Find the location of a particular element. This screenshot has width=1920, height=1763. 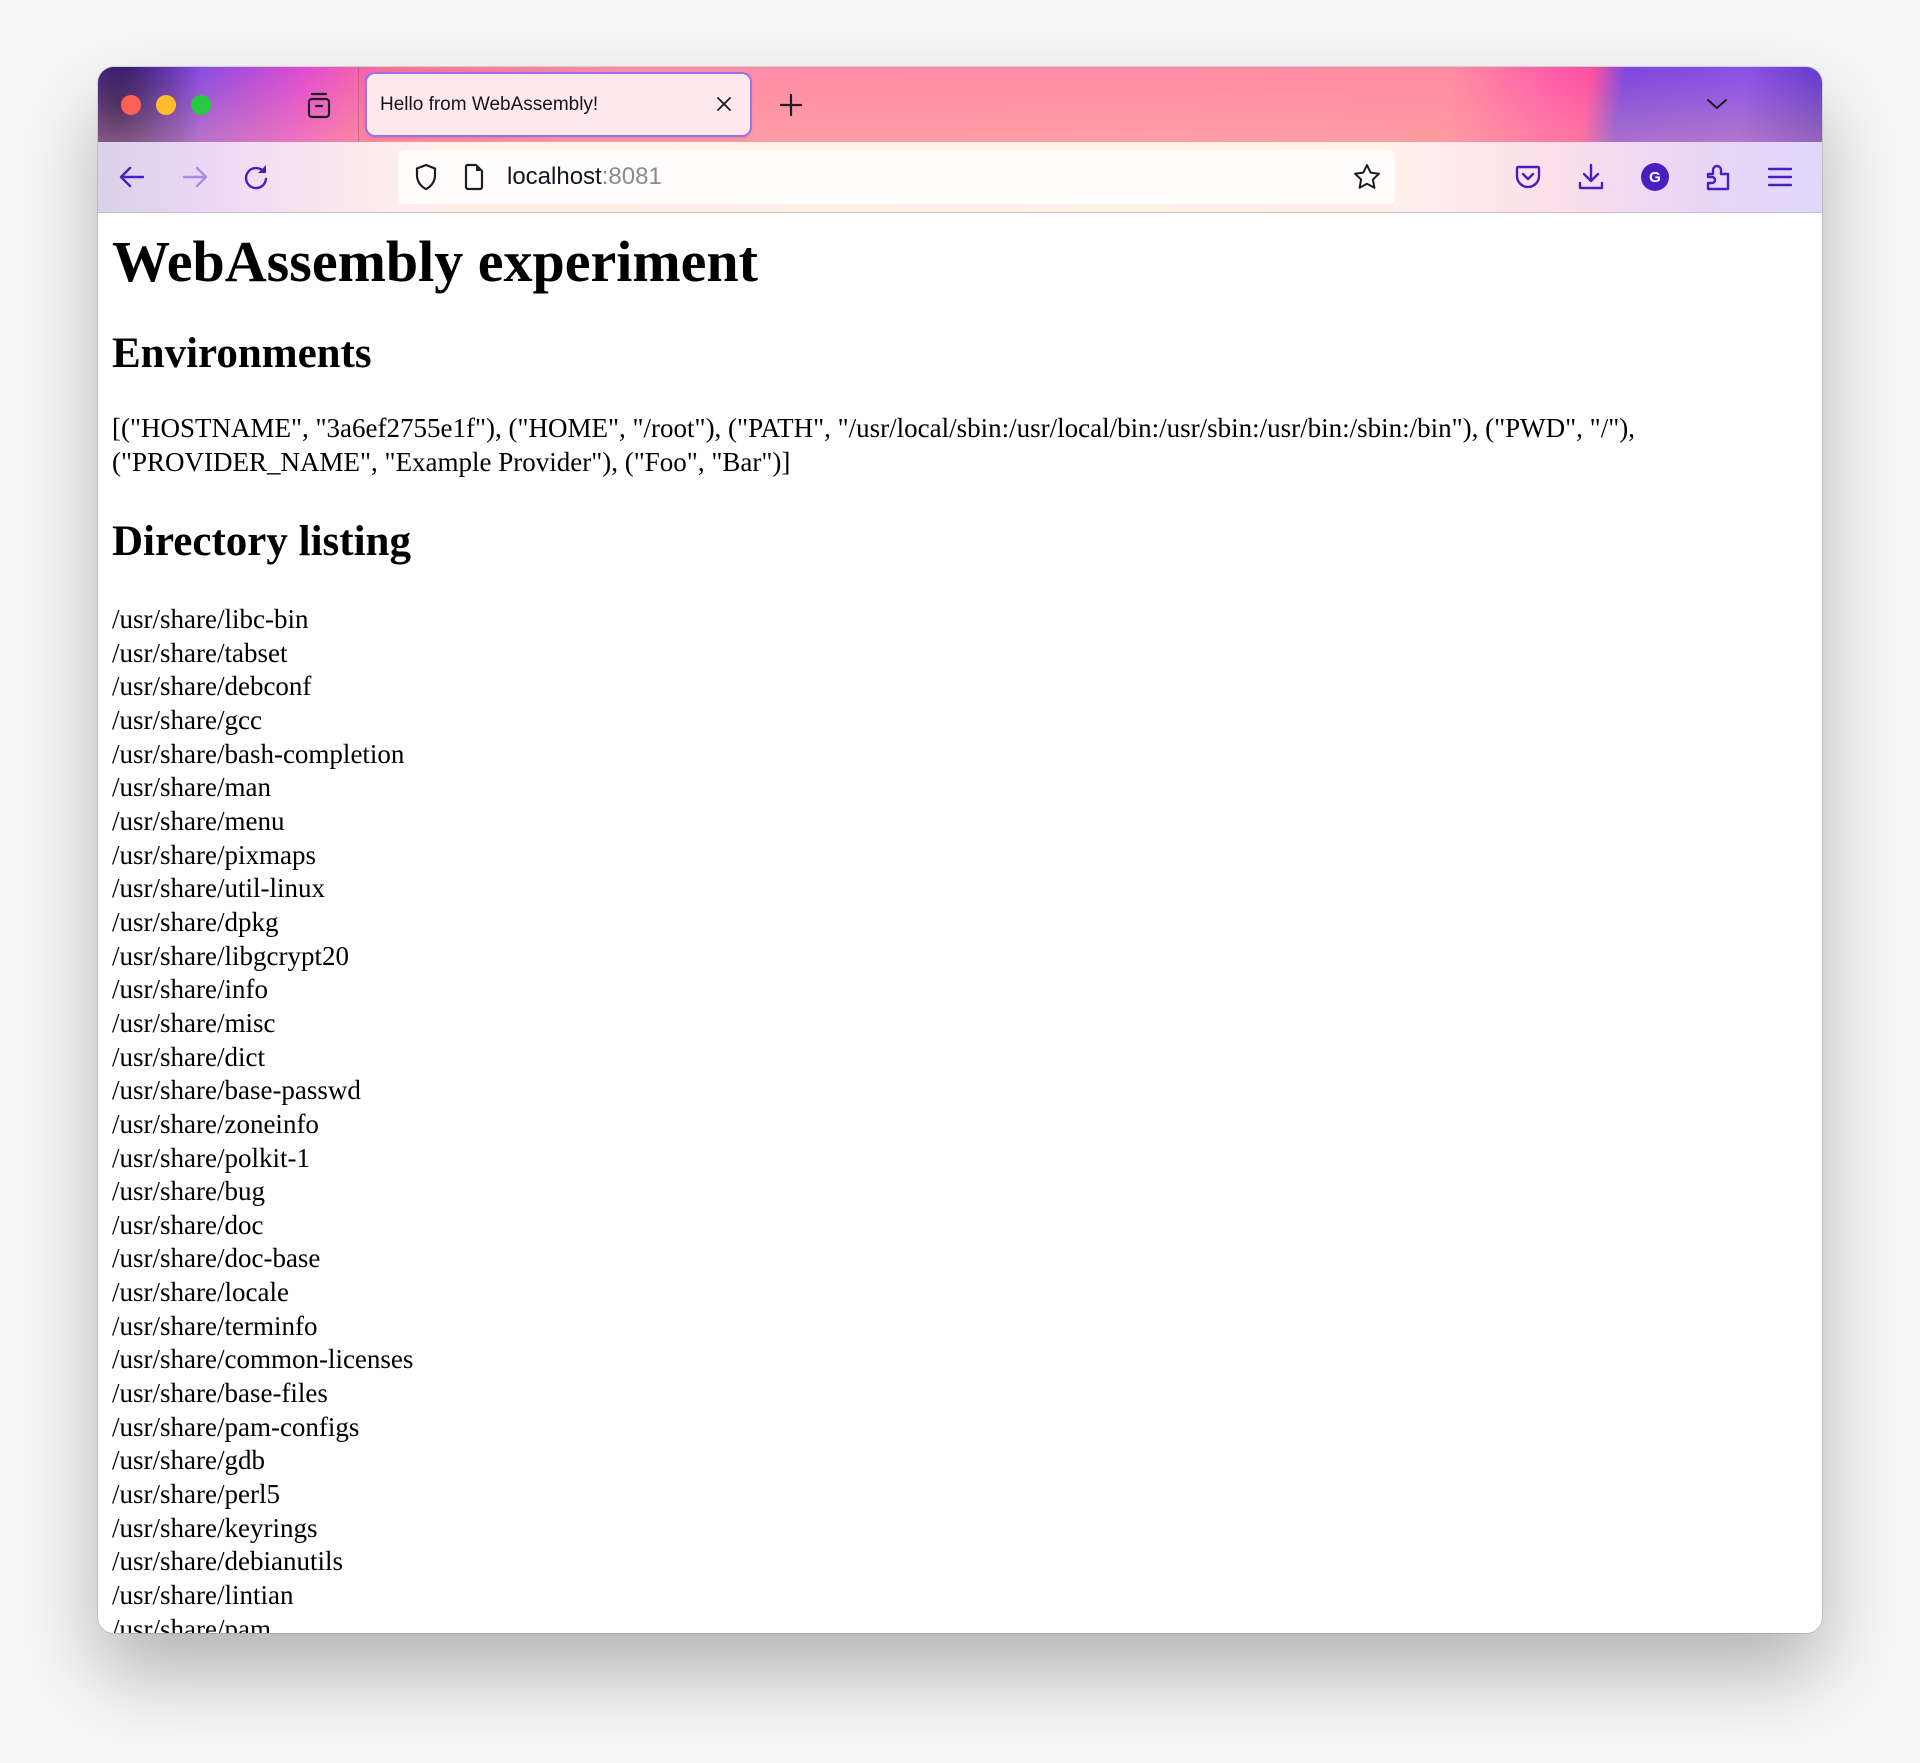

directory-item: /usr/share/terminfo is located at coordinates (215, 1325).